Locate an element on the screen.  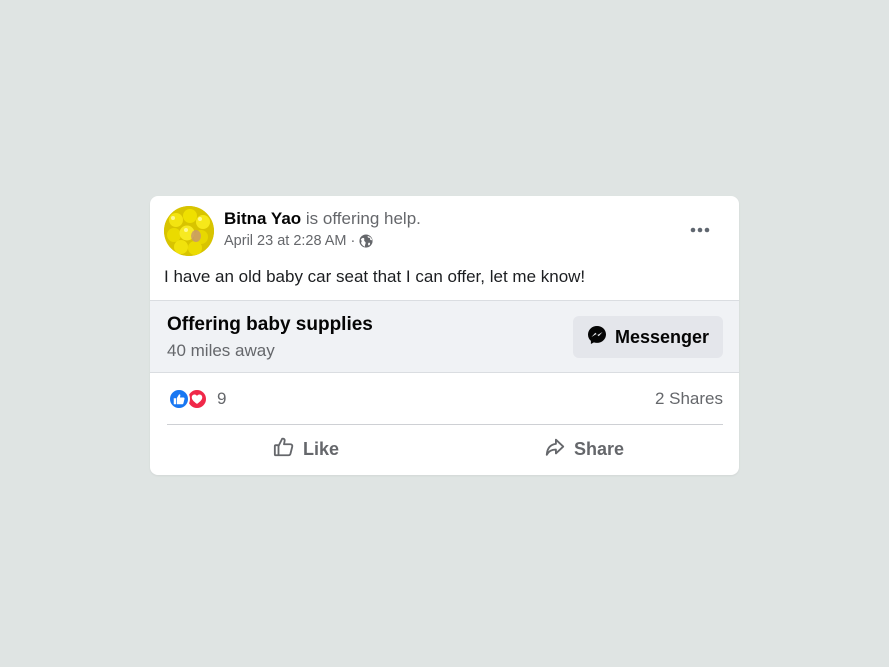
messenger-button-label: Messenger is located at coordinates (662, 336).